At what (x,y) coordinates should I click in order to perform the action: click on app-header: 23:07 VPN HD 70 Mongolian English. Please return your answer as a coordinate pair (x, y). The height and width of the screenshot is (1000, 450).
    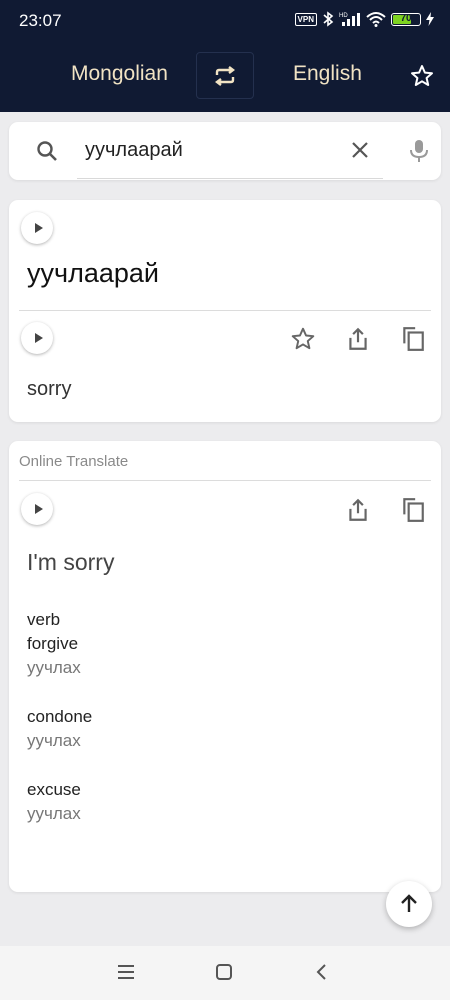
    Looking at the image, I should click on (225, 56).